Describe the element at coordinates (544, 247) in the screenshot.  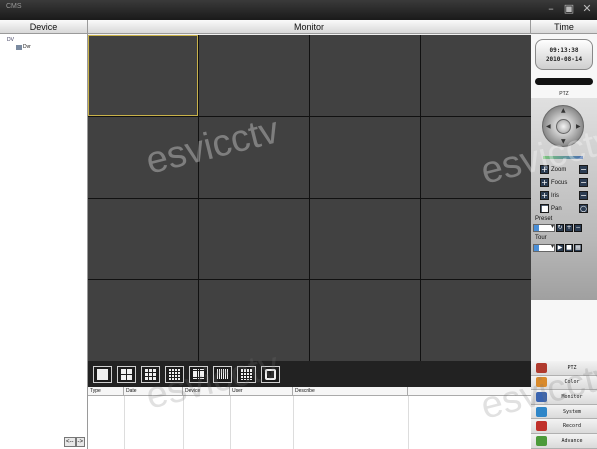
I see `tour-select` at that location.